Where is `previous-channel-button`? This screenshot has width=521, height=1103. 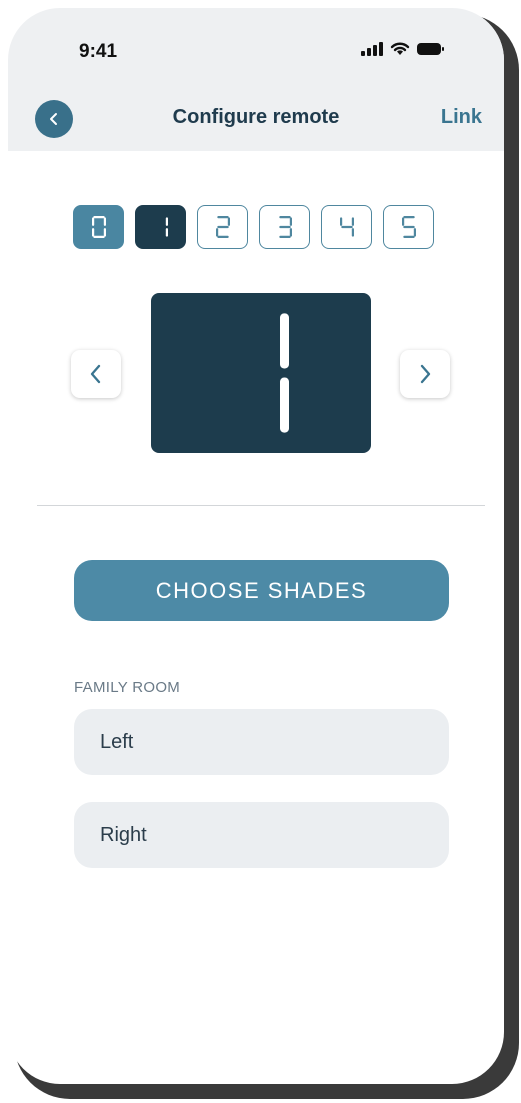 previous-channel-button is located at coordinates (96, 374).